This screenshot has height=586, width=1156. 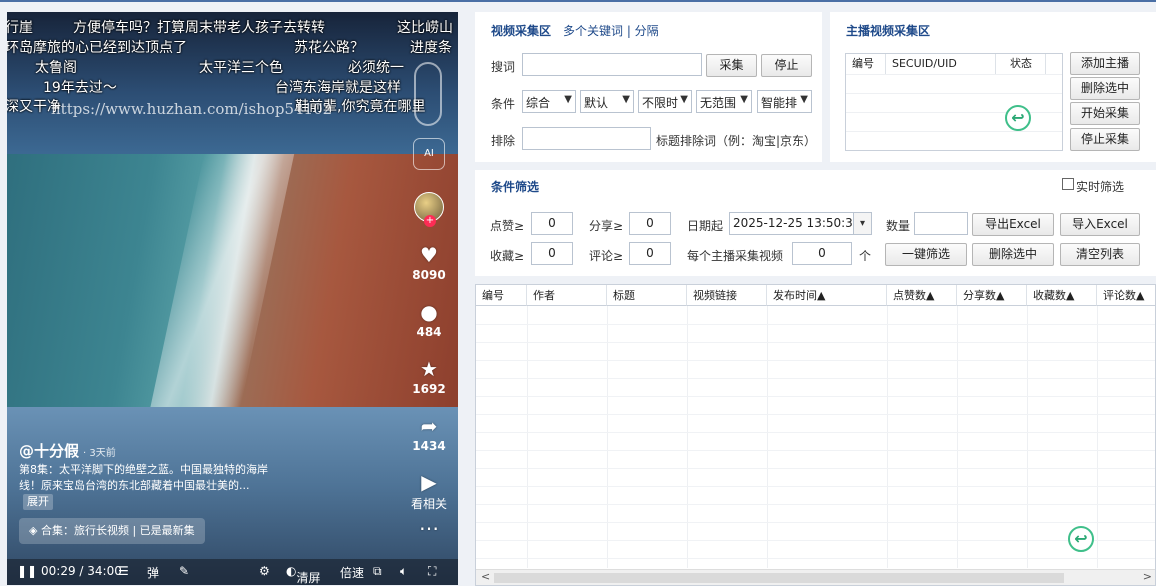 What do you see at coordinates (718, 103) in the screenshot?
I see `scope-value: 无范围` at bounding box center [718, 103].